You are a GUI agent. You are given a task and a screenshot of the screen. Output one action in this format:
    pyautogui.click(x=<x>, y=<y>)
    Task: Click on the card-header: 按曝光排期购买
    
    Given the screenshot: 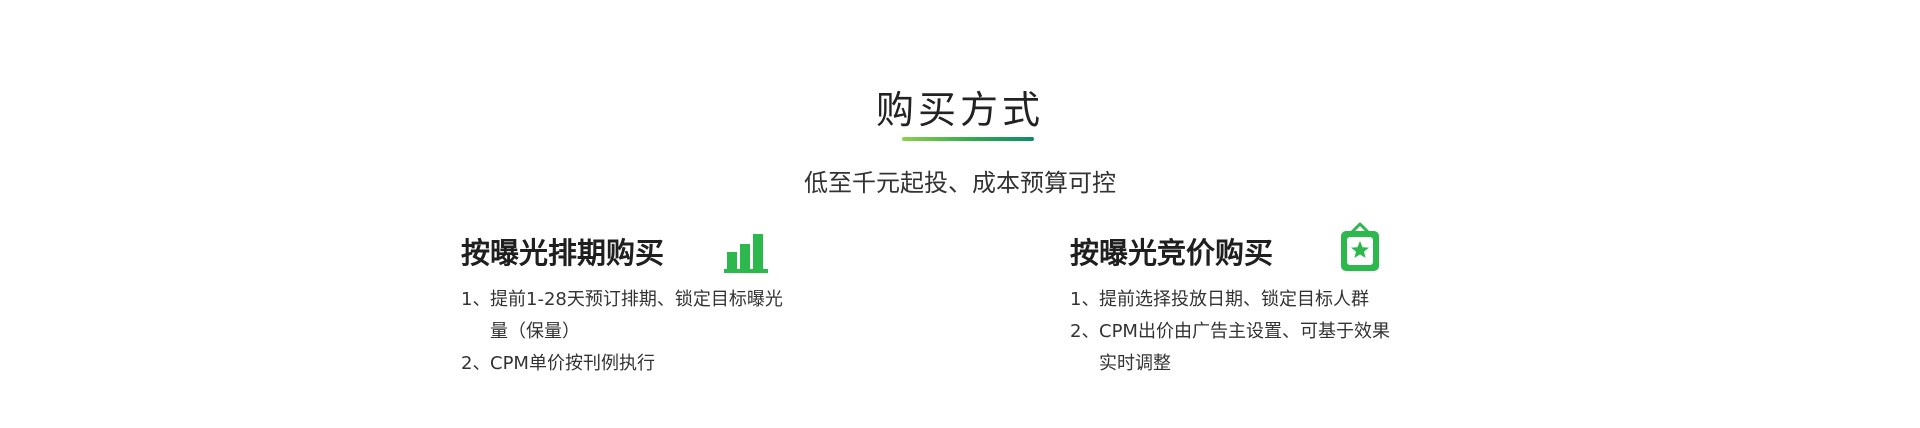 What is the action you would take?
    pyautogui.click(x=626, y=252)
    